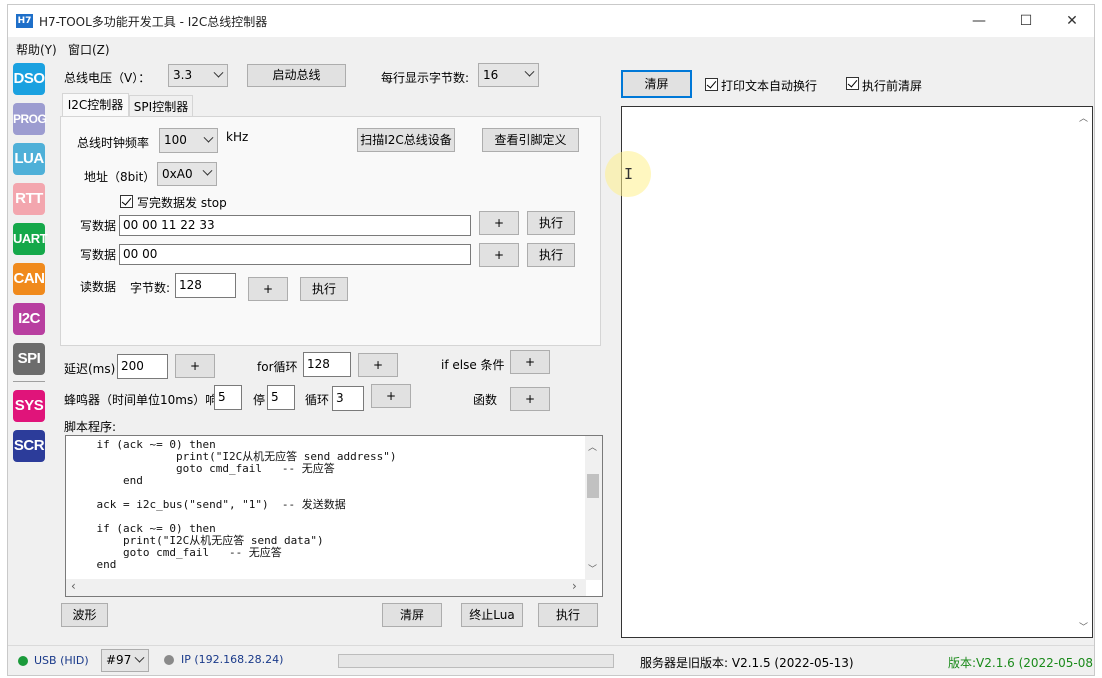 The height and width of the screenshot is (678, 1102). I want to click on usb-status-icon, so click(23, 661).